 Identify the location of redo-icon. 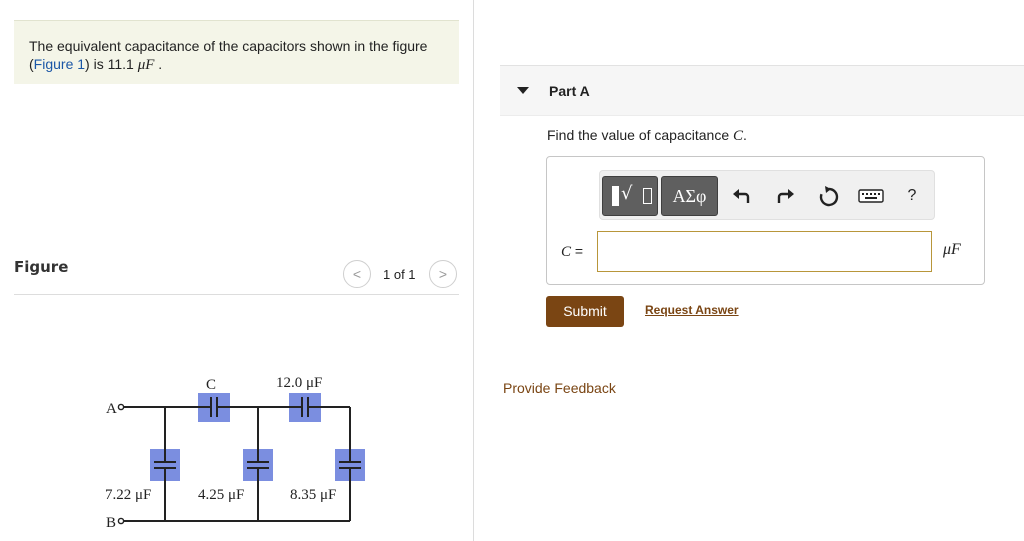
(785, 196).